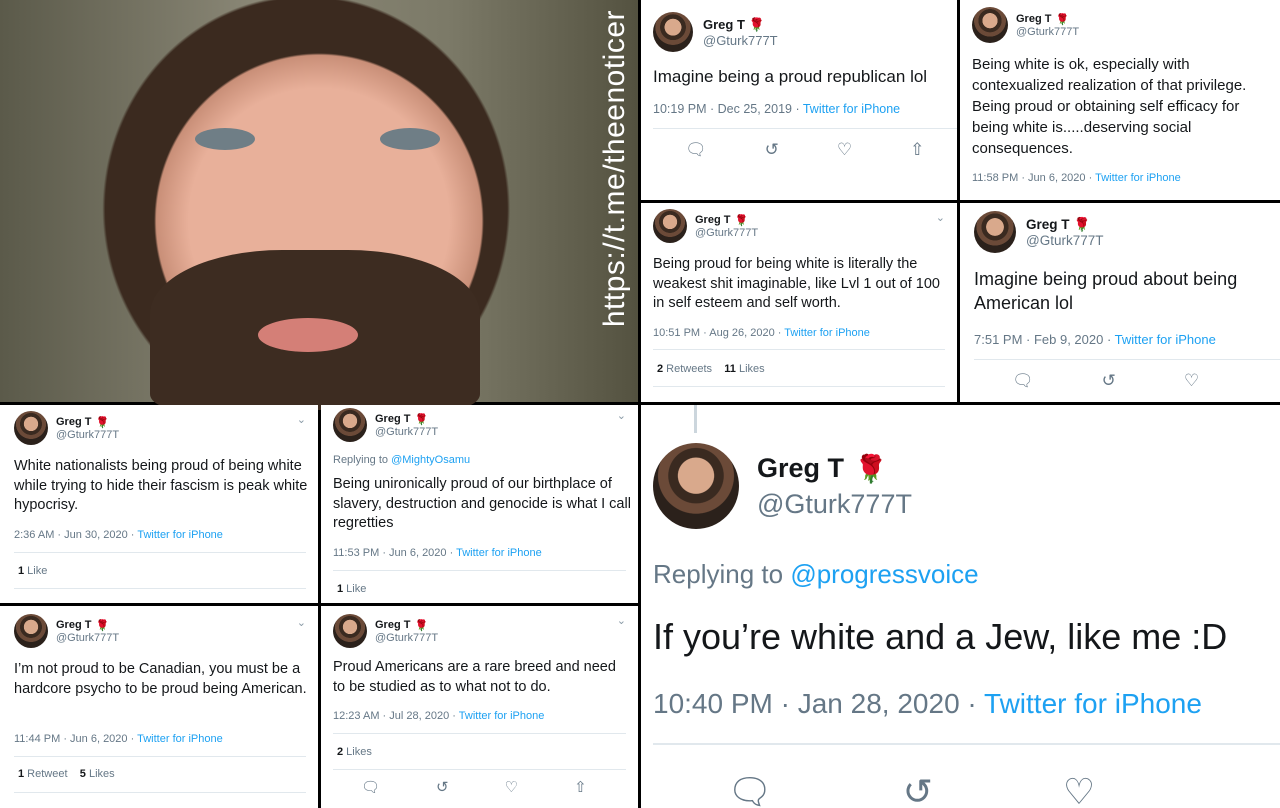  Describe the element at coordinates (614, 169) in the screenshot. I see `watermark-url: https://t.me/theenoticer` at that location.